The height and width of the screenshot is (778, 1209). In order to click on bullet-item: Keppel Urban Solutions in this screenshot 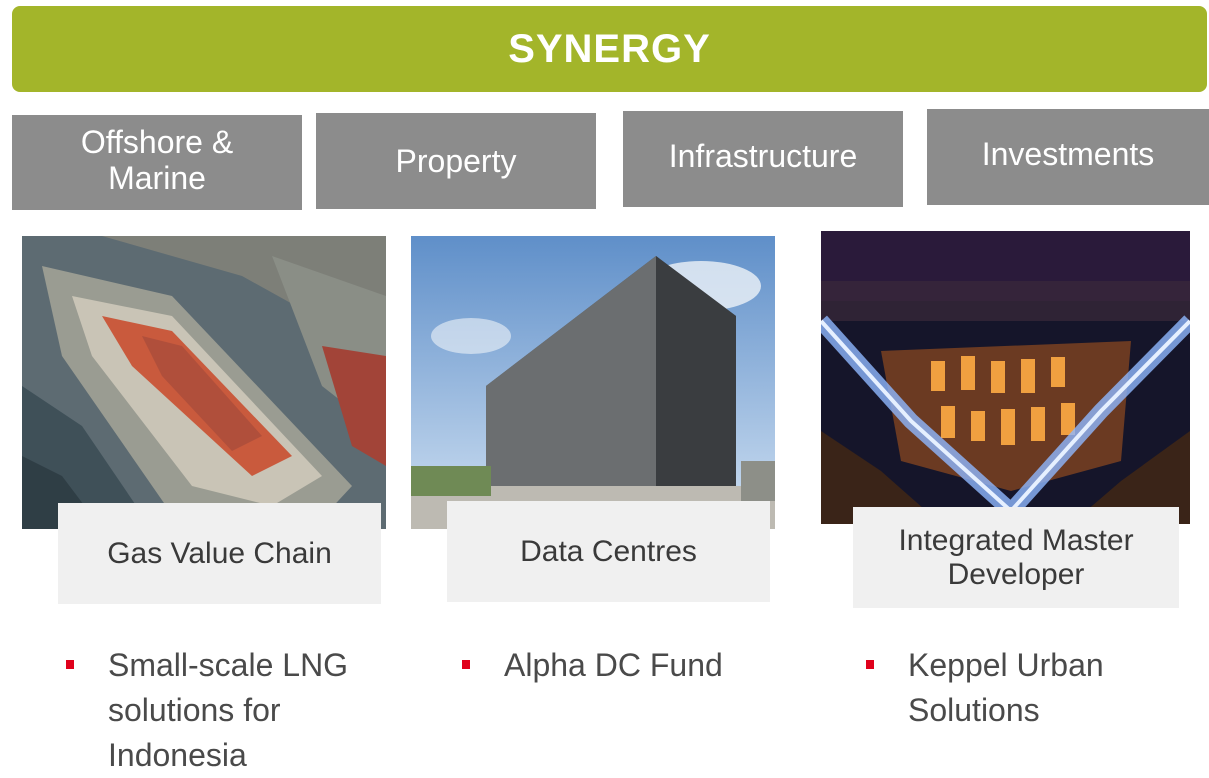, I will do `click(1031, 693)`.